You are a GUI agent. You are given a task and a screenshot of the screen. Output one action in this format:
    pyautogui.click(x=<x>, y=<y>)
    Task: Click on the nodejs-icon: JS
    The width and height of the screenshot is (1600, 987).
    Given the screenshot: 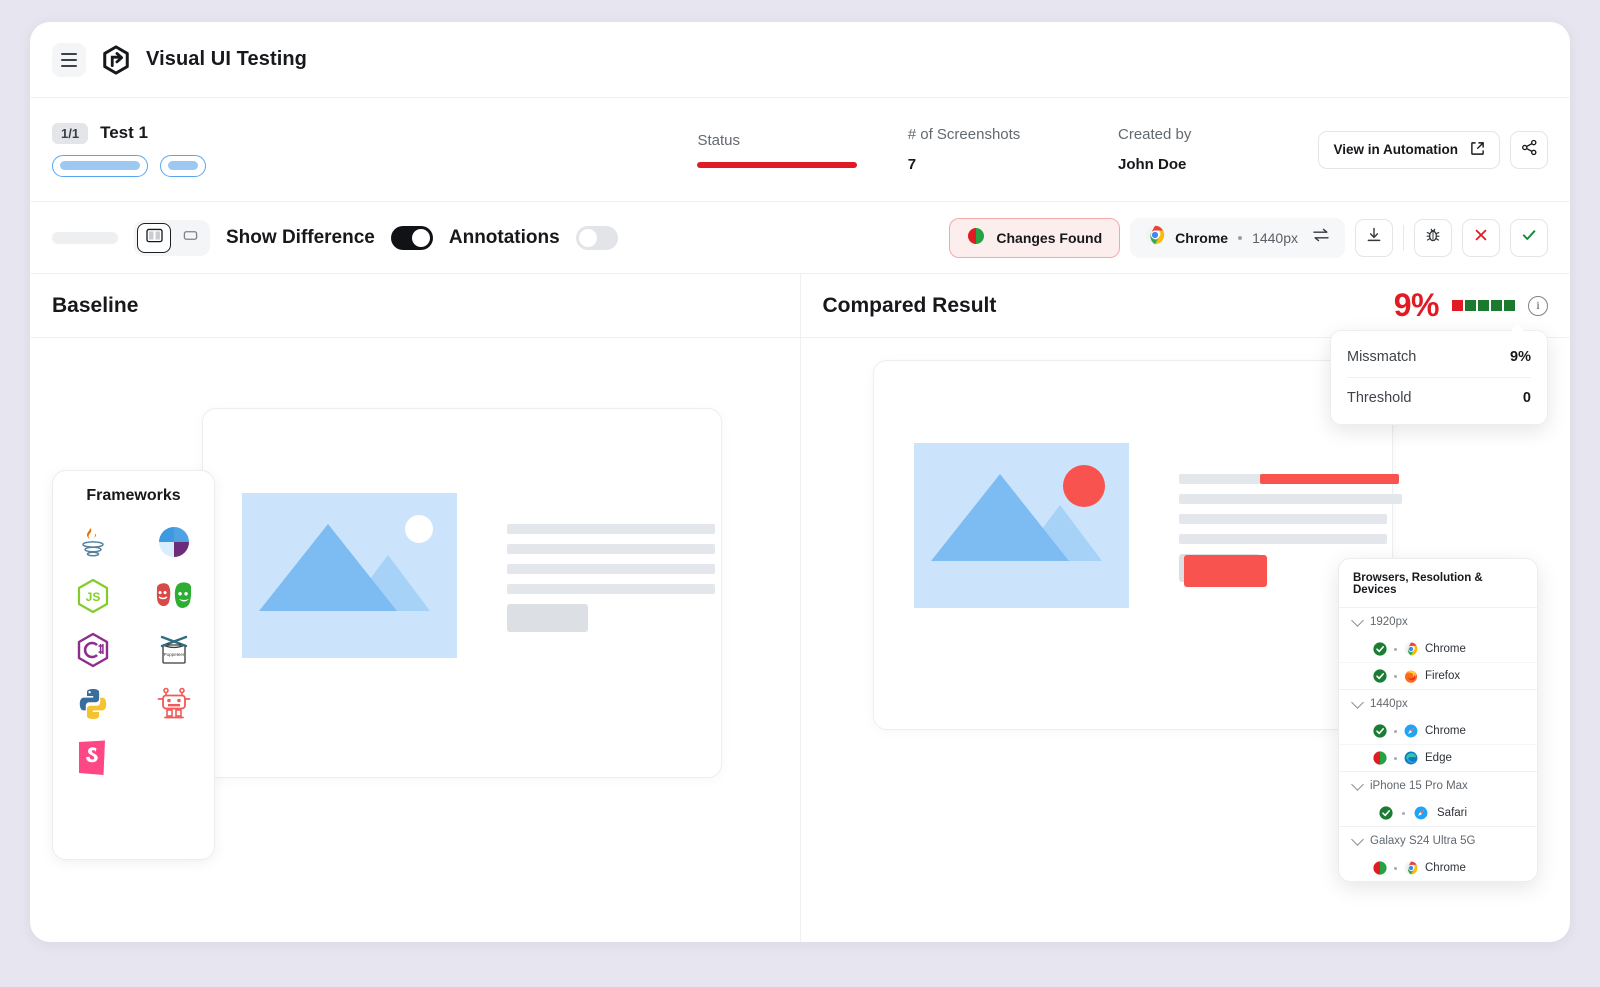 What is the action you would take?
    pyautogui.click(x=93, y=596)
    